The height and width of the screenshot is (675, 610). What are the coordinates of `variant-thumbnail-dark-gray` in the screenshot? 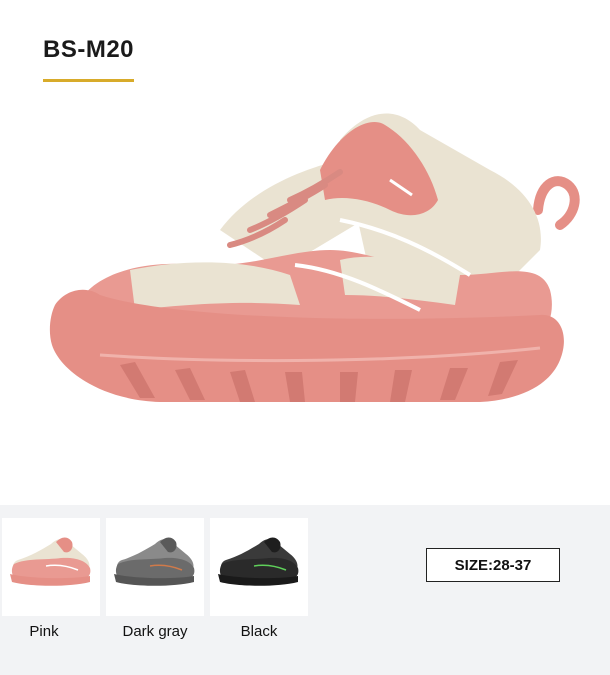 It's located at (155, 567).